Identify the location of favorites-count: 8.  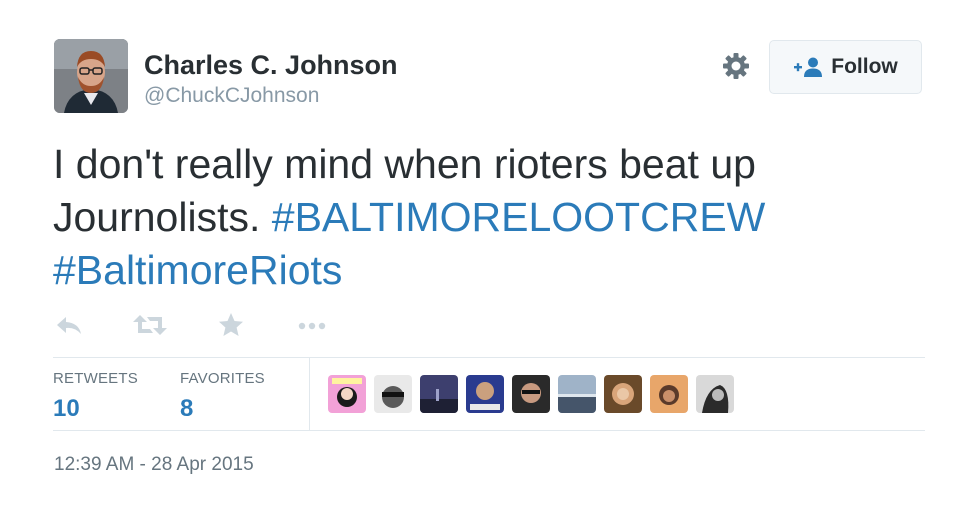
(222, 409).